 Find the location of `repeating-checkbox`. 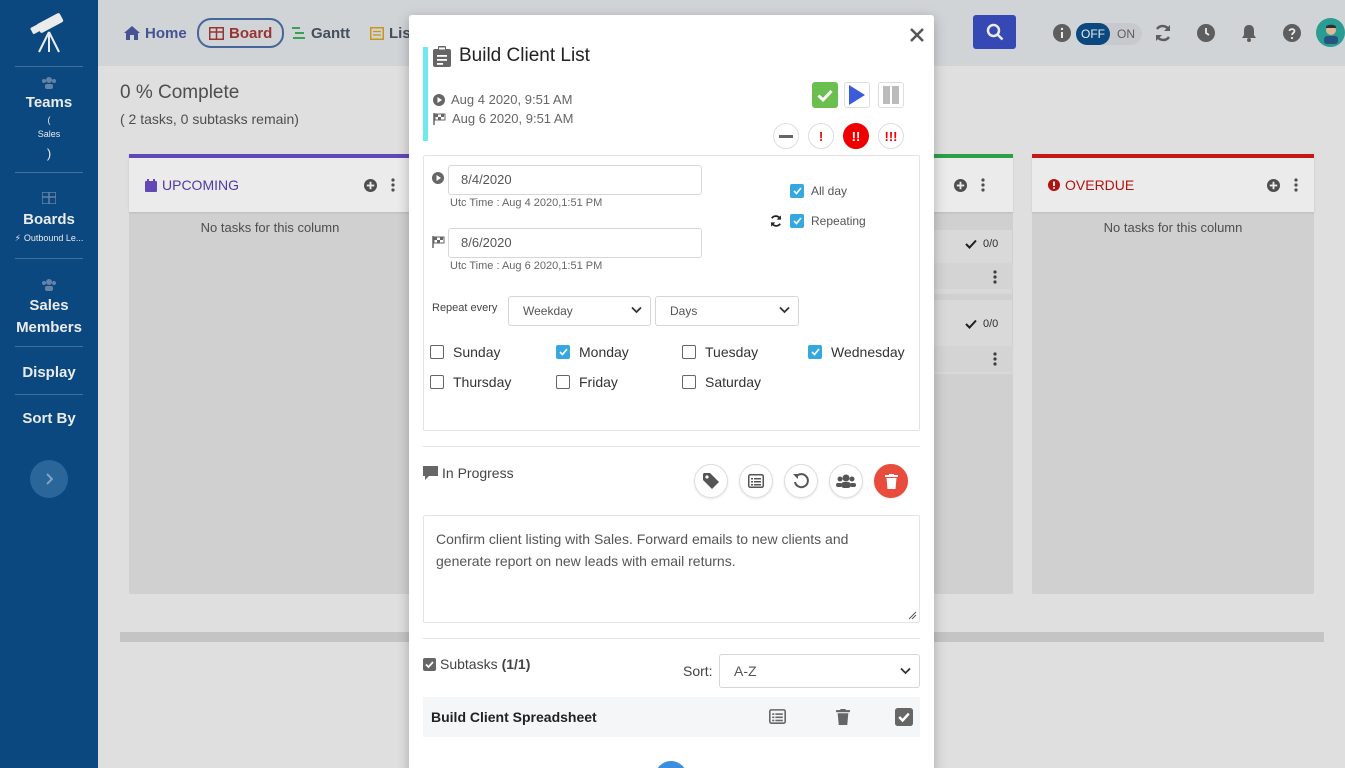

repeating-checkbox is located at coordinates (797, 221).